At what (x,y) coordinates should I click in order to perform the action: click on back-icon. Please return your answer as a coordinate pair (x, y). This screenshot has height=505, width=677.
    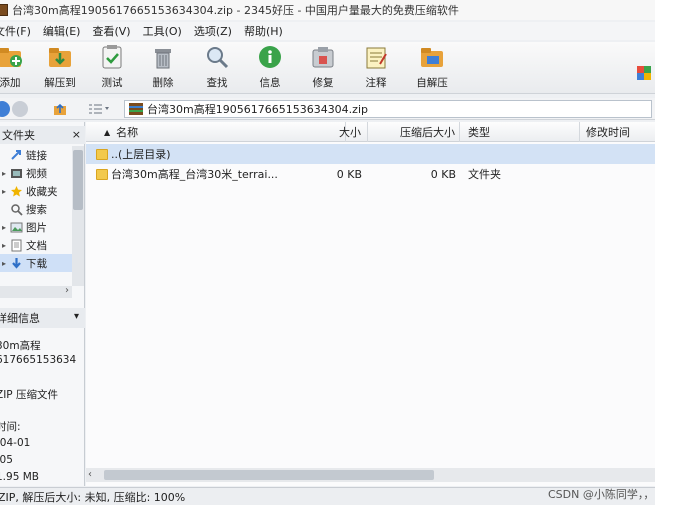
    Looking at the image, I should click on (5, 109).